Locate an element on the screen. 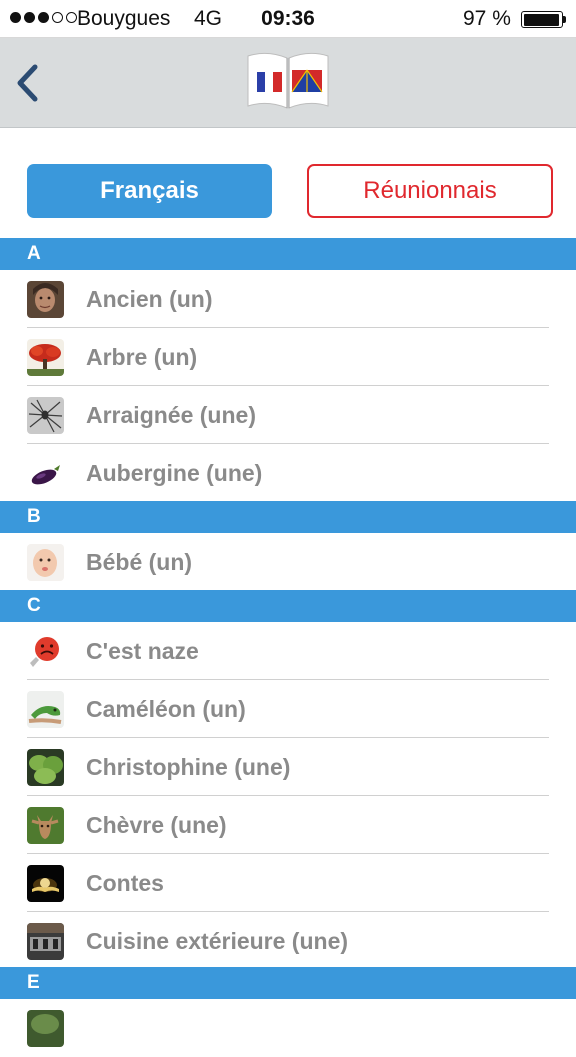  list-item: Bébé (un) is located at coordinates (288, 562).